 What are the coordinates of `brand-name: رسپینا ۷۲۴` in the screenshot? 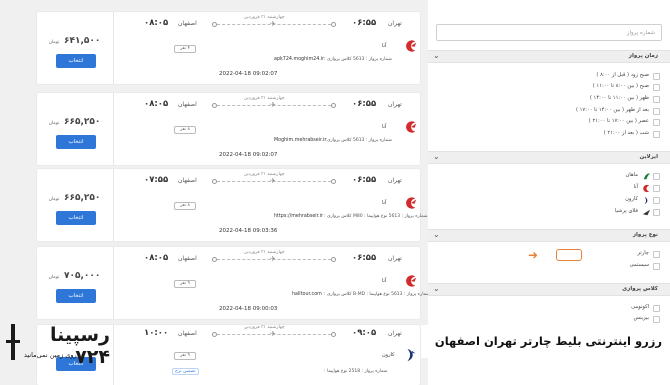 It's located at (80, 346).